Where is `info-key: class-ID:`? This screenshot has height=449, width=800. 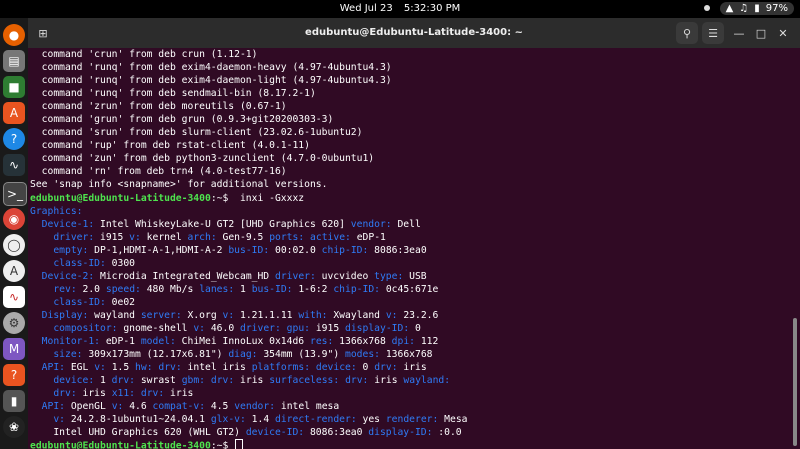
info-key: class-ID: is located at coordinates (79, 302).